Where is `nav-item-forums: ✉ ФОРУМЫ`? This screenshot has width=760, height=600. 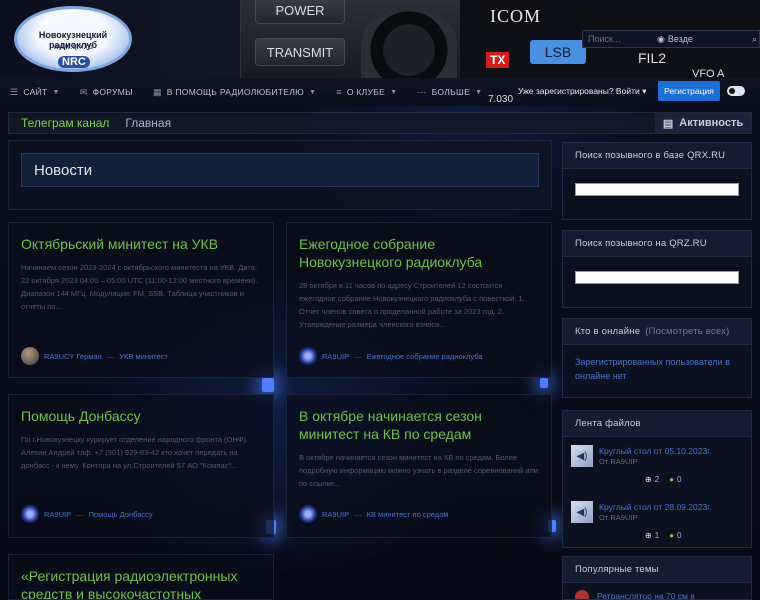 nav-item-forums: ✉ ФОРУМЫ is located at coordinates (106, 92).